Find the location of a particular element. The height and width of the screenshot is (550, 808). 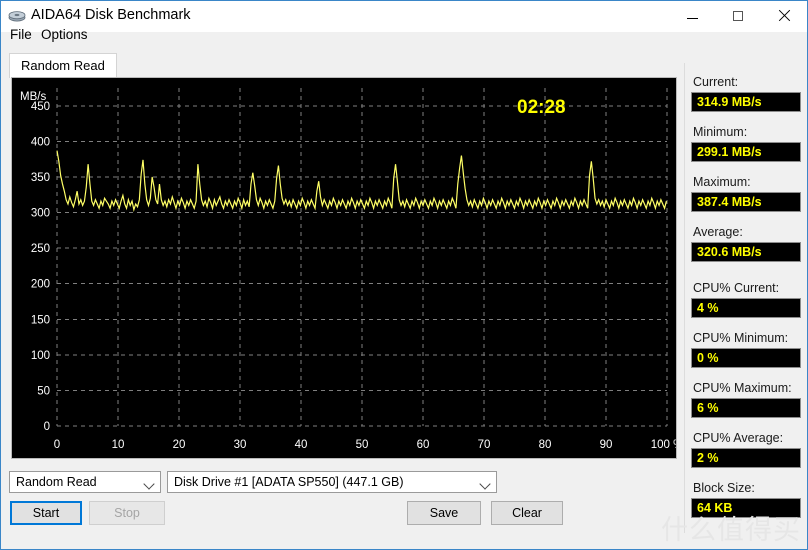

stat-label: CPU% Maximum: is located at coordinates (742, 388).